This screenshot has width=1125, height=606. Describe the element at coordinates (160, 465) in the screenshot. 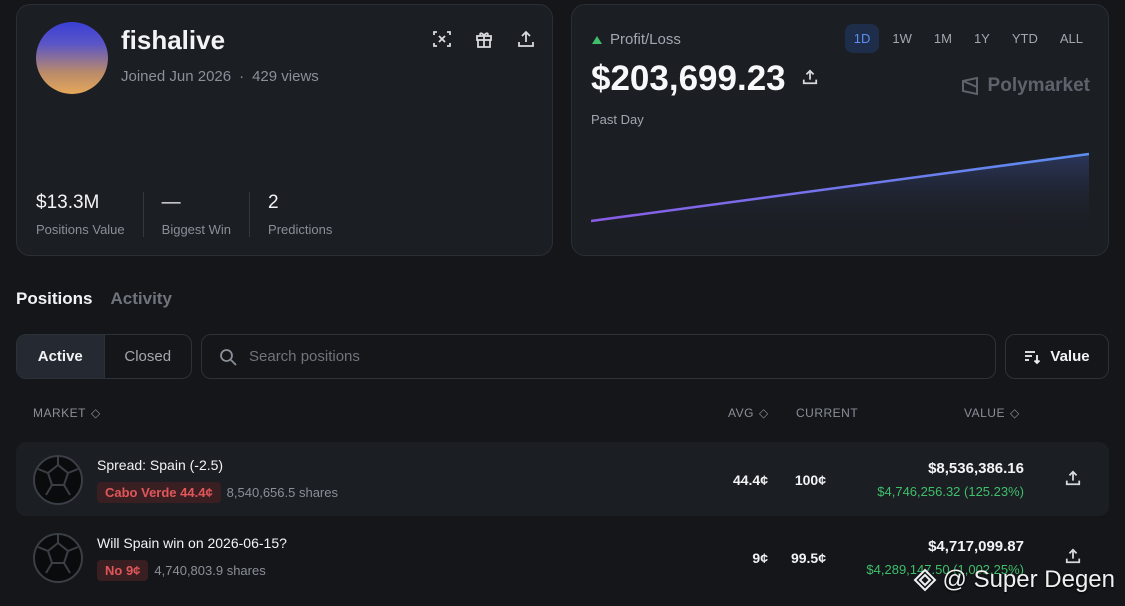

I see `market-title: Spread: Spain (-2.5)` at that location.